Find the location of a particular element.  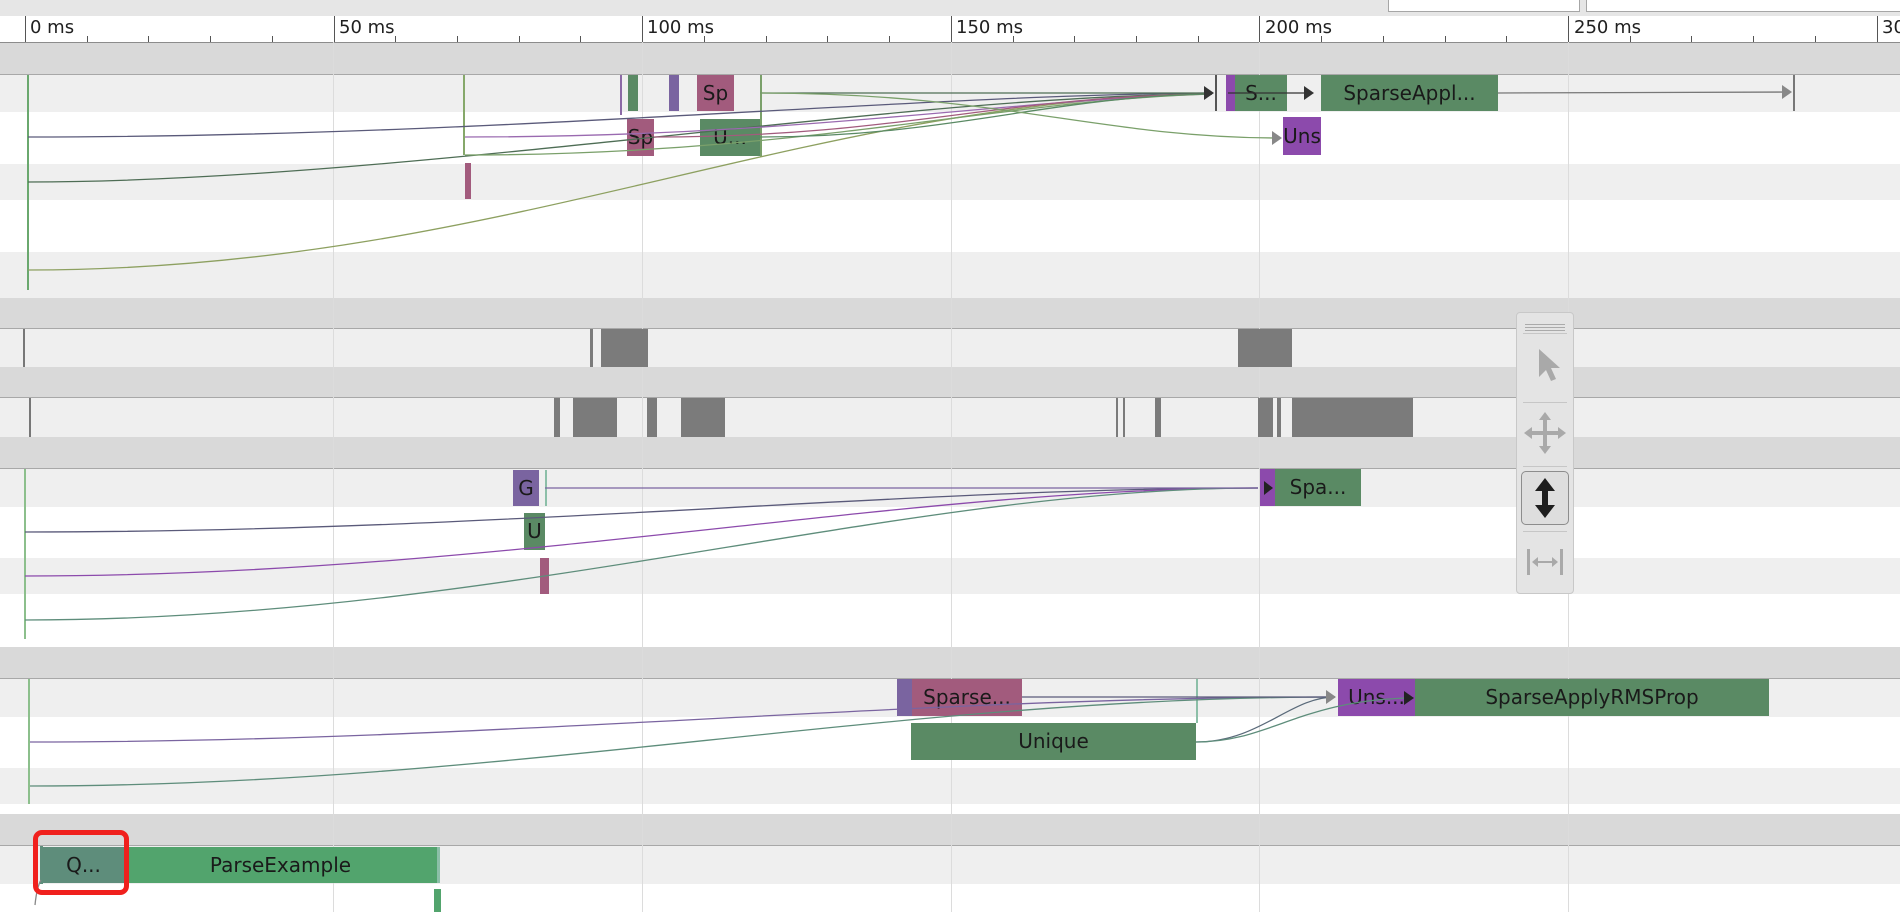

selection-tool-button is located at coordinates (1545, 364).